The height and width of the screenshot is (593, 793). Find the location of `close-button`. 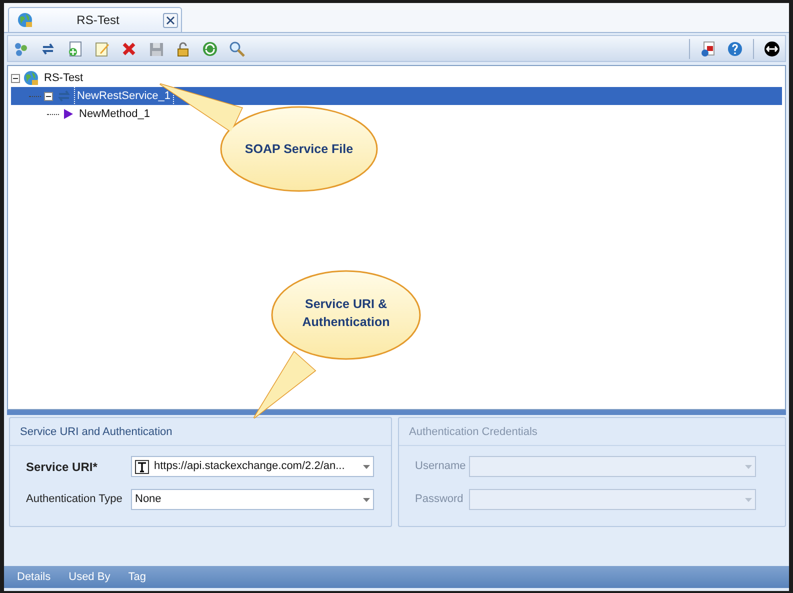

close-button is located at coordinates (170, 20).